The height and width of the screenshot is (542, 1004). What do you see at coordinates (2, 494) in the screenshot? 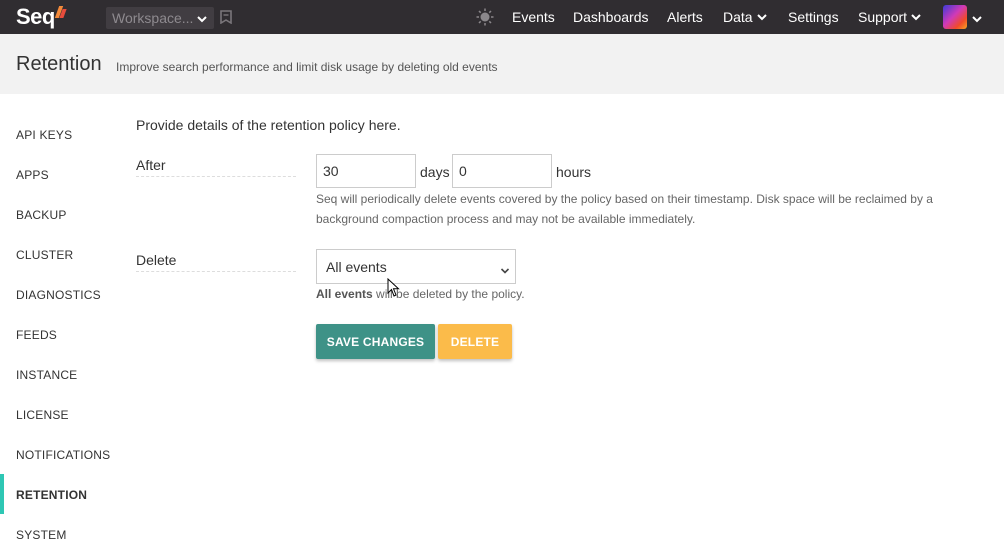
I see `active-indicator` at bounding box center [2, 494].